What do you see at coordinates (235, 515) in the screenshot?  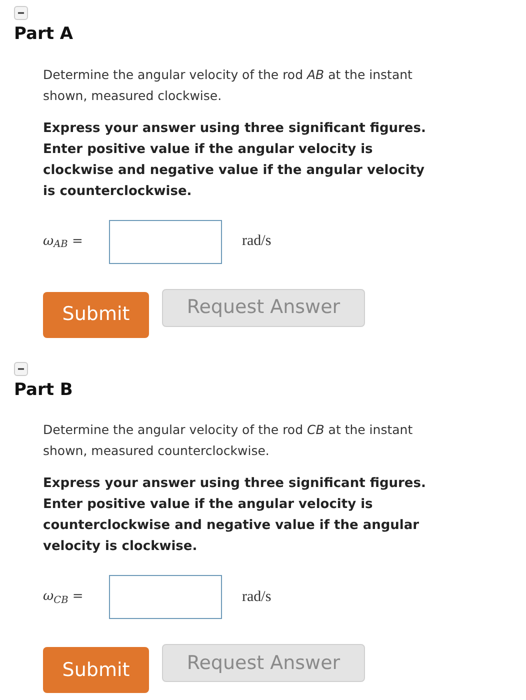 I see `answer-instruction: Express your answer using three significant figures. Enter positive value if the angular velocity is counterclockwise and negative value if the angular velocity is clockwise.` at bounding box center [235, 515].